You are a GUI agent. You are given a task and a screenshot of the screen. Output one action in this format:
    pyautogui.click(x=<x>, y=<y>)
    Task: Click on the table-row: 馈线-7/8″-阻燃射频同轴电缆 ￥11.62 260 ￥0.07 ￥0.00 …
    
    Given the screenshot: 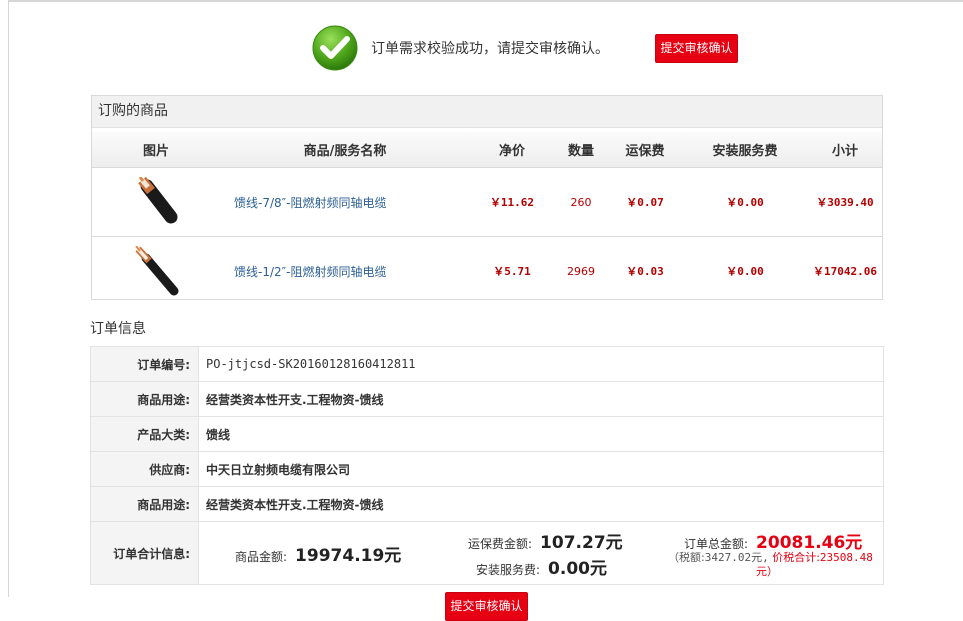 What is the action you would take?
    pyautogui.click(x=487, y=202)
    